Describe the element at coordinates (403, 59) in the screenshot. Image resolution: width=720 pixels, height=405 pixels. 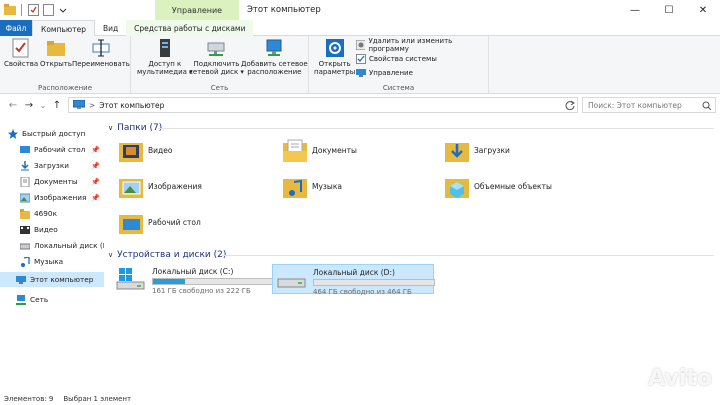
I see `system-properties-label: Свойства системы` at that location.